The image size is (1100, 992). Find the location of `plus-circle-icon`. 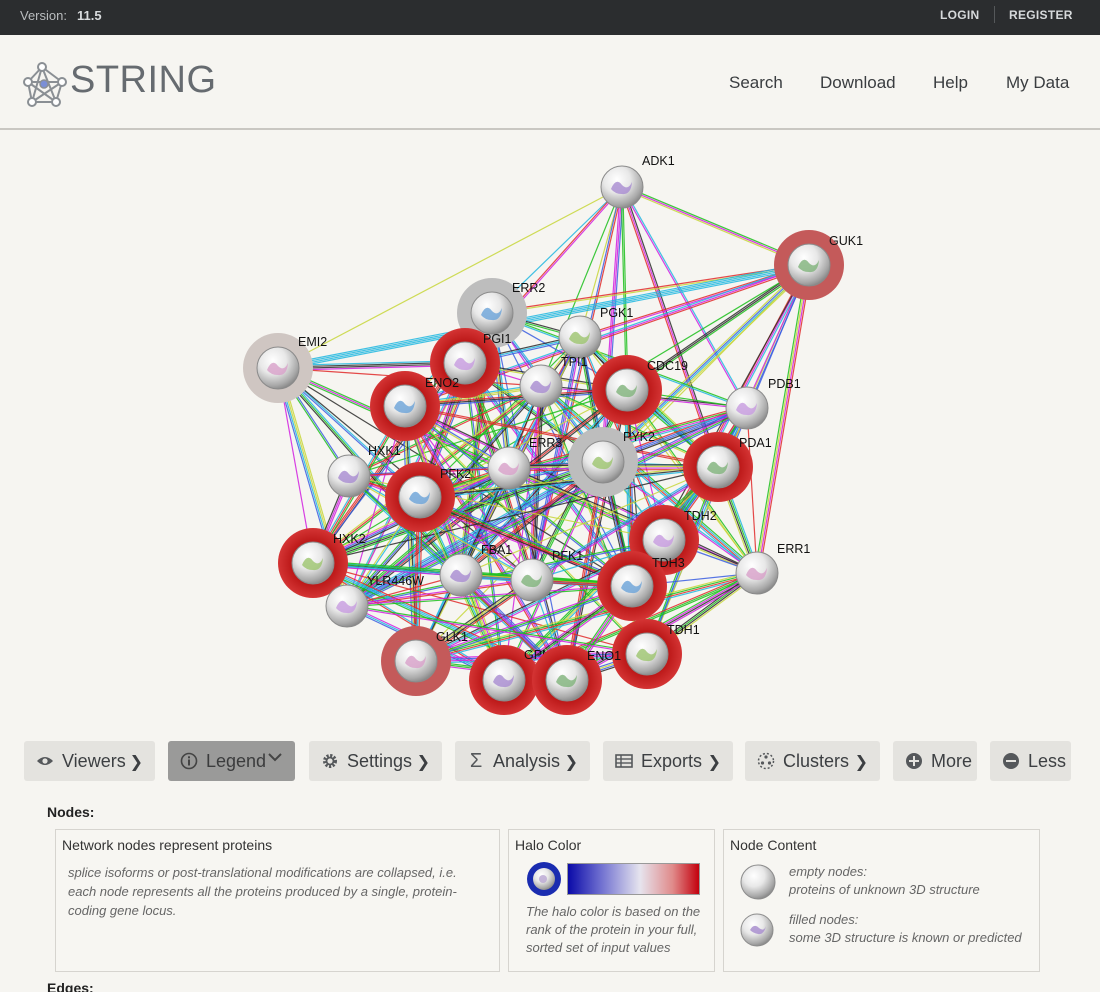

plus-circle-icon is located at coordinates (914, 761).